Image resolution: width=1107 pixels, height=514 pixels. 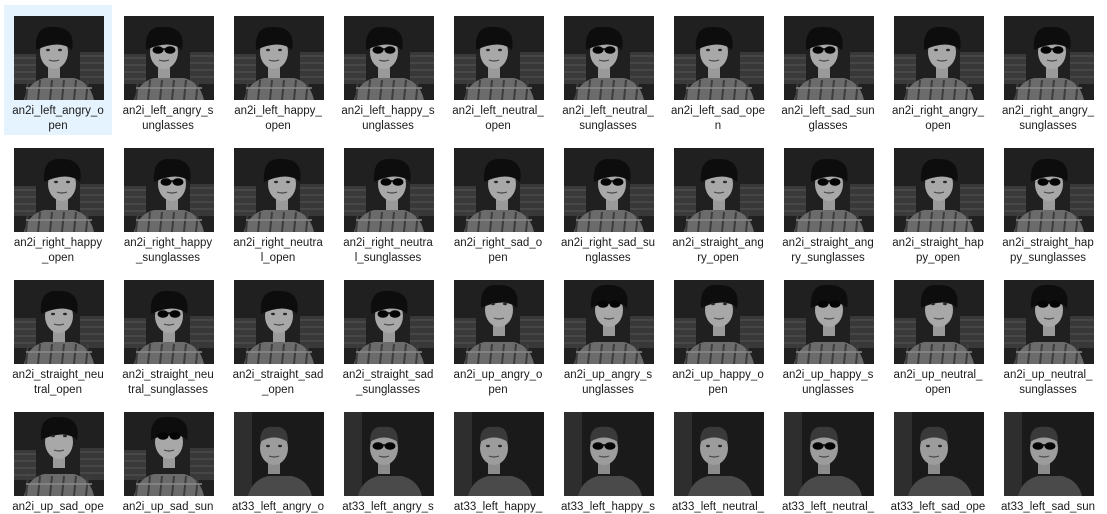 I want to click on file-item: an2i_left_sad_sunglasses, so click(x=828, y=70).